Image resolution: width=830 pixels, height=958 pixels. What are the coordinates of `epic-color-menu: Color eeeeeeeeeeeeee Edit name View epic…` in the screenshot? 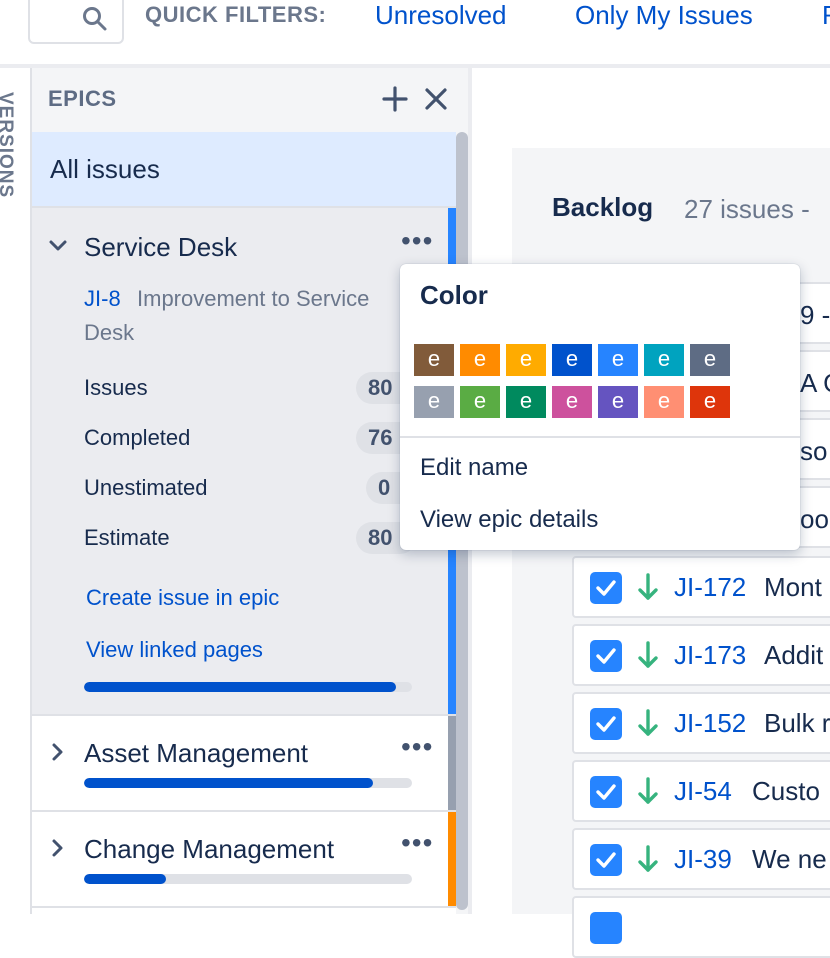 It's located at (600, 407).